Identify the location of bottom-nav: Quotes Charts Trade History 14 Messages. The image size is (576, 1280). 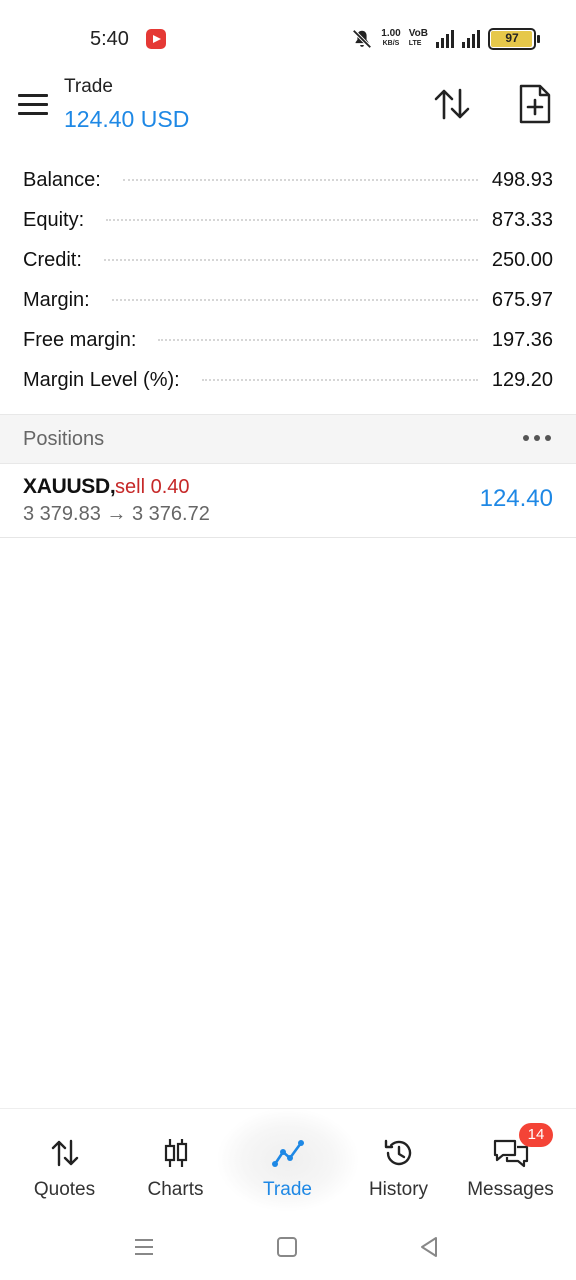
(288, 1159).